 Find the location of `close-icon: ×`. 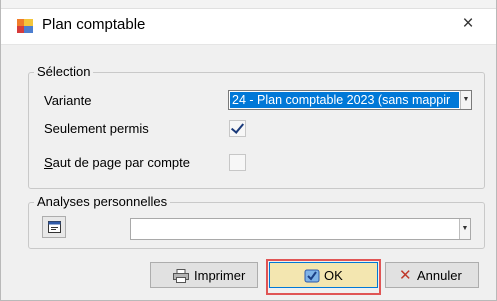

close-icon: × is located at coordinates (468, 23).